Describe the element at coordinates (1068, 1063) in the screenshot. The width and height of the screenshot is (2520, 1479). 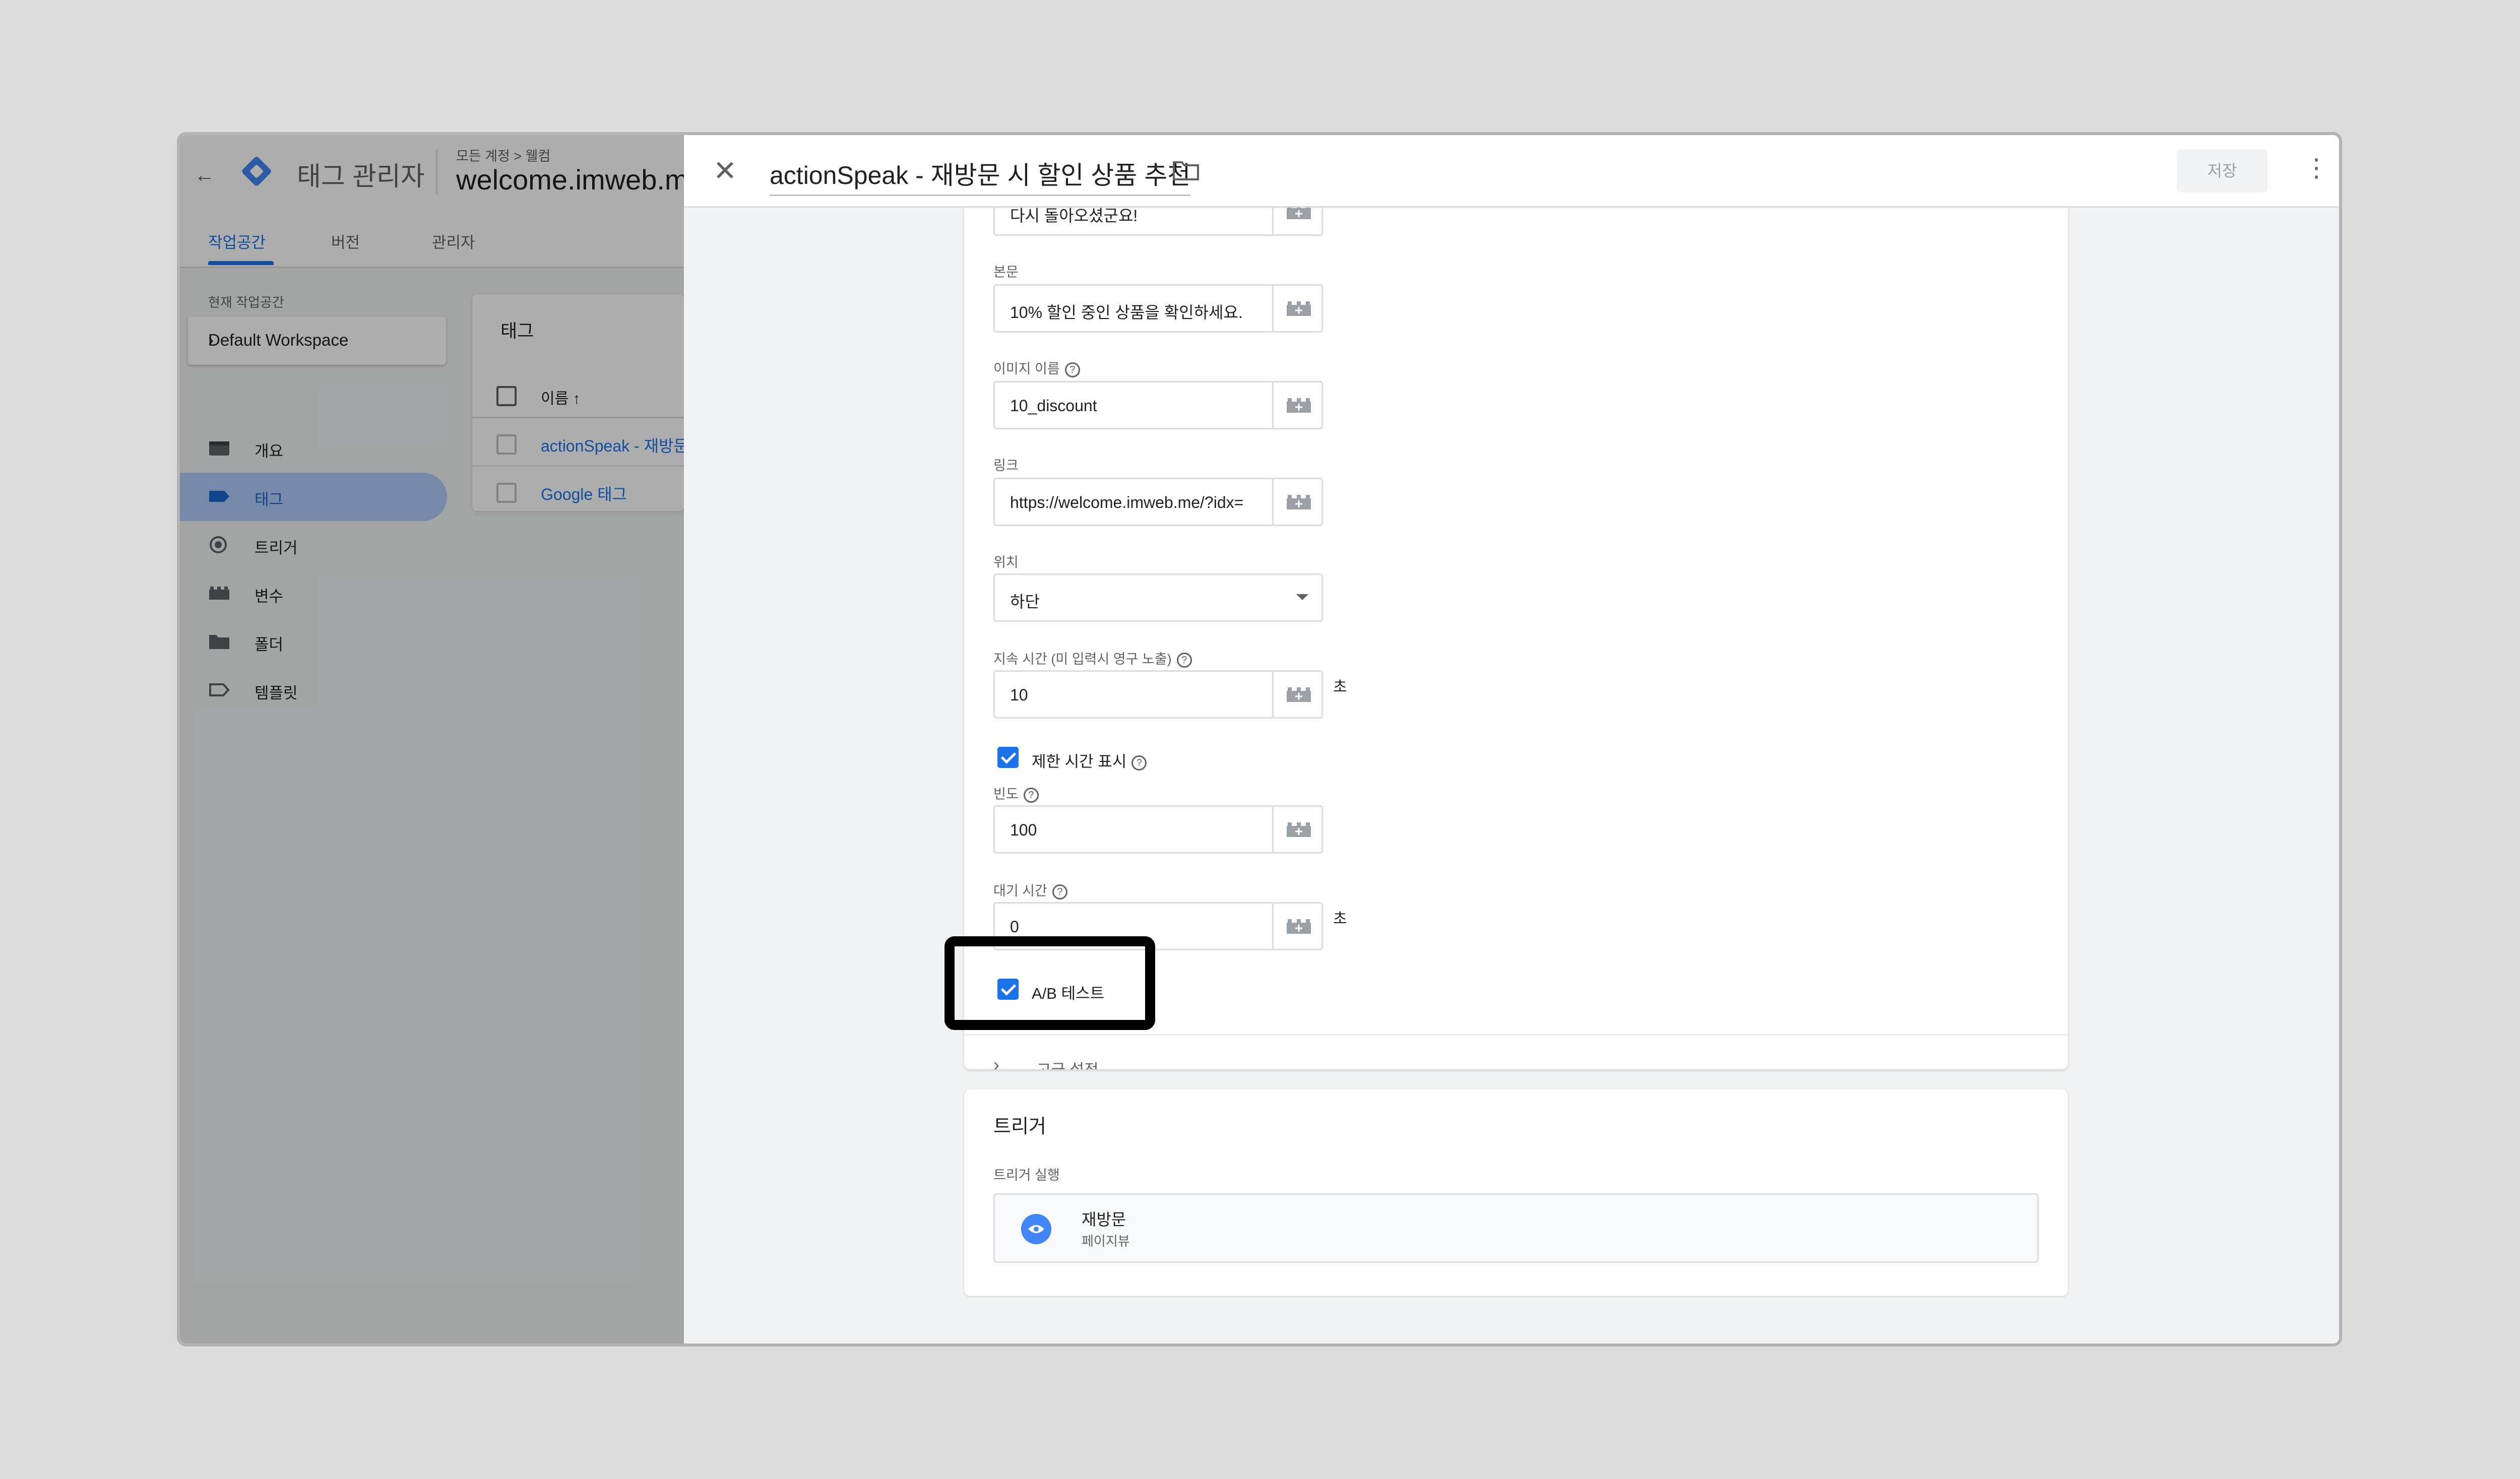
I see `advanced-settings-label: 고급 설정` at that location.